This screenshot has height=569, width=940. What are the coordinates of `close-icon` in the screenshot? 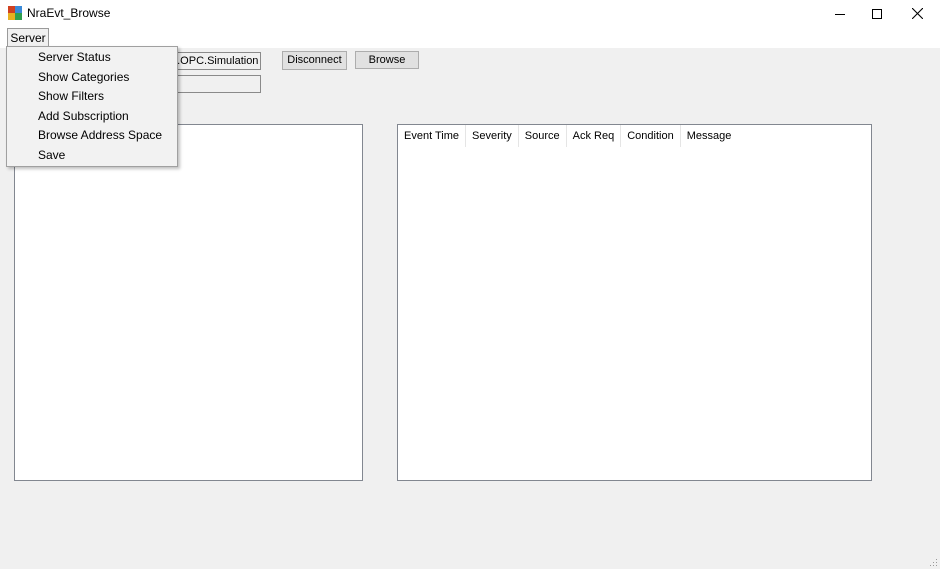 It's located at (917, 13).